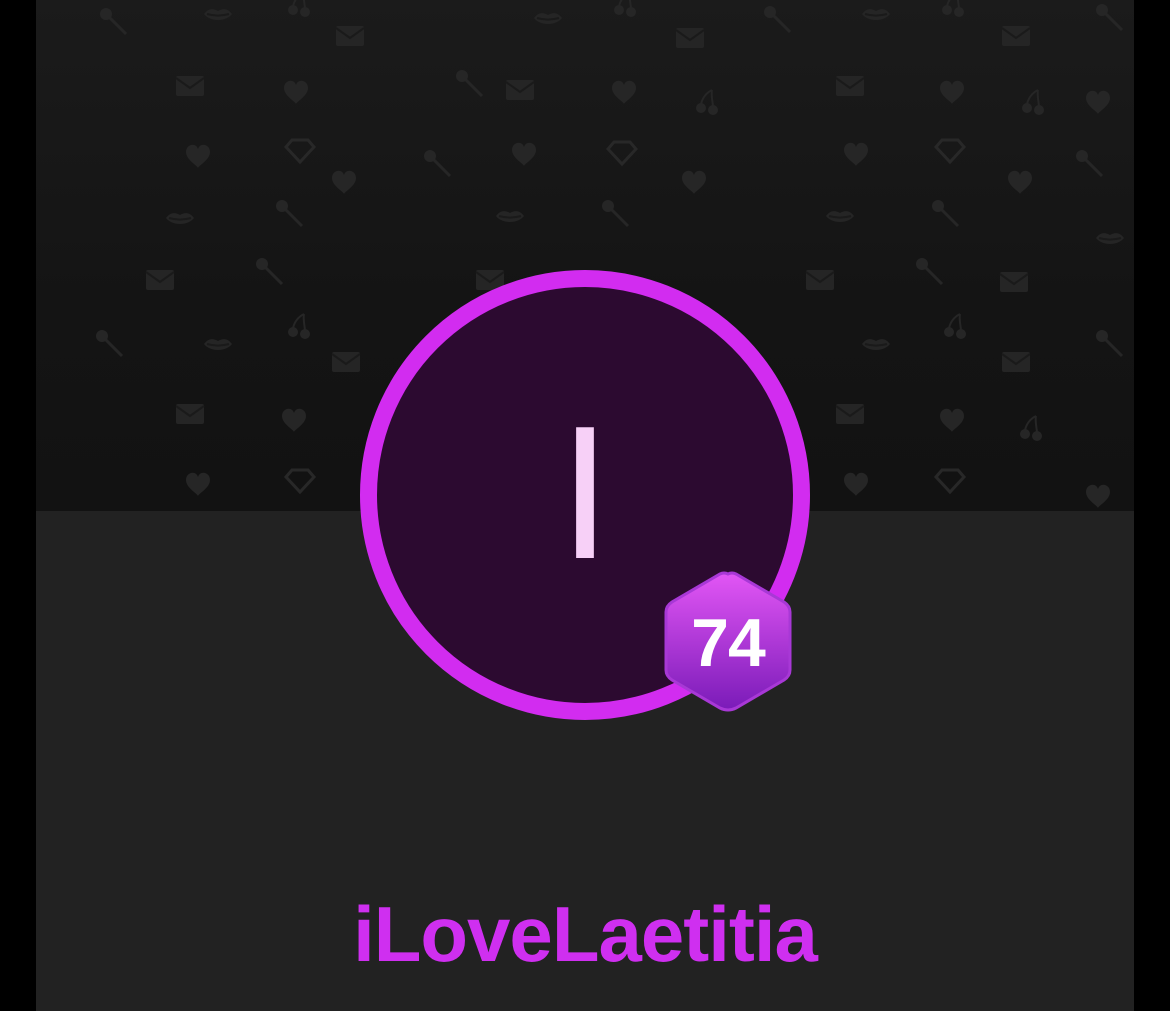  I want to click on avatar-initial: I, so click(585, 493).